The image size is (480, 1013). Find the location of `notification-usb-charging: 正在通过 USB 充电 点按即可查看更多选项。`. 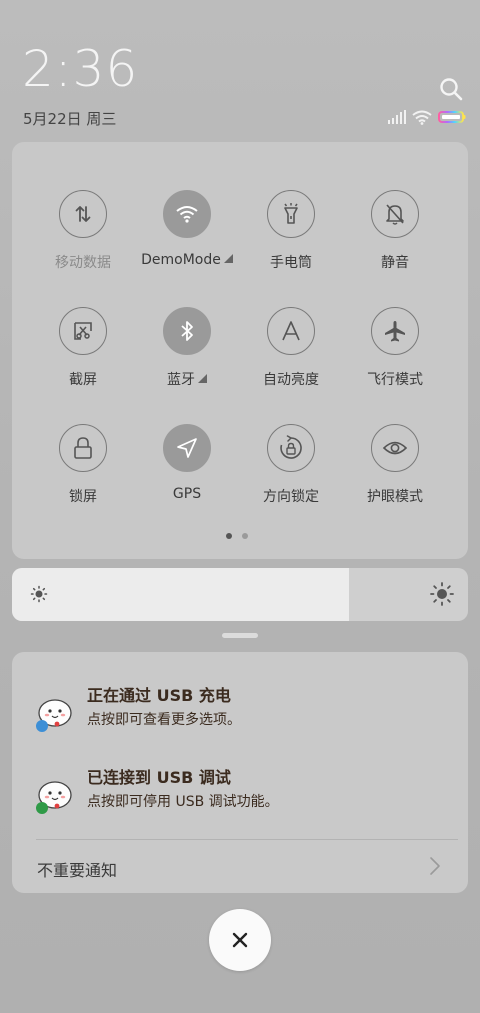

notification-usb-charging: 正在通过 USB 充电 点按即可查看更多选项。 is located at coordinates (240, 712).